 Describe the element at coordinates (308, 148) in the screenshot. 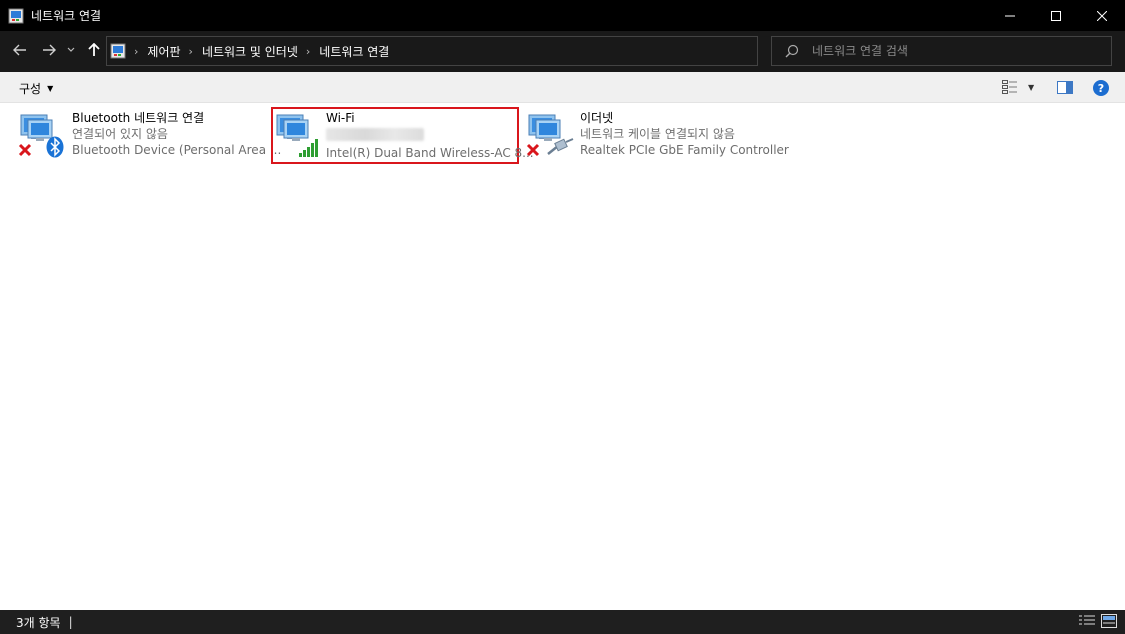

I see `wifi-signal-icon` at that location.